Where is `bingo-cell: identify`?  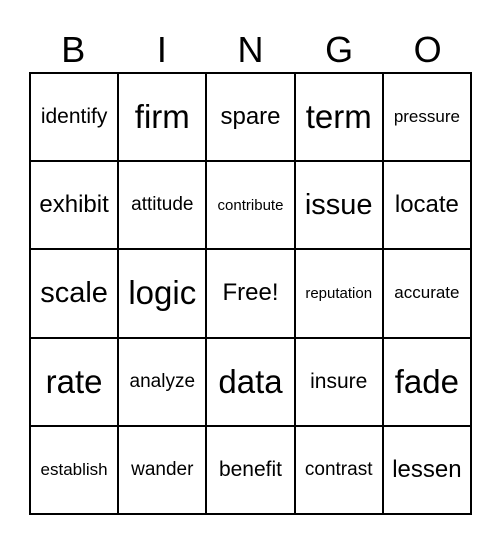
bingo-cell: identify is located at coordinates (74, 117).